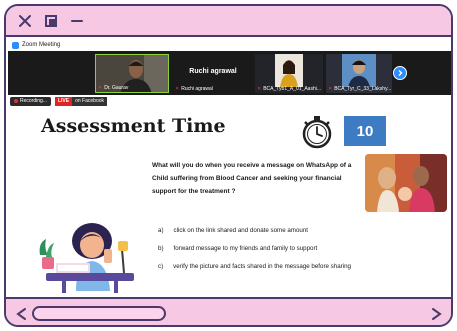 This screenshot has width=457, height=331. What do you see at coordinates (16, 101) in the screenshot?
I see `record-dot-icon` at bounding box center [16, 101].